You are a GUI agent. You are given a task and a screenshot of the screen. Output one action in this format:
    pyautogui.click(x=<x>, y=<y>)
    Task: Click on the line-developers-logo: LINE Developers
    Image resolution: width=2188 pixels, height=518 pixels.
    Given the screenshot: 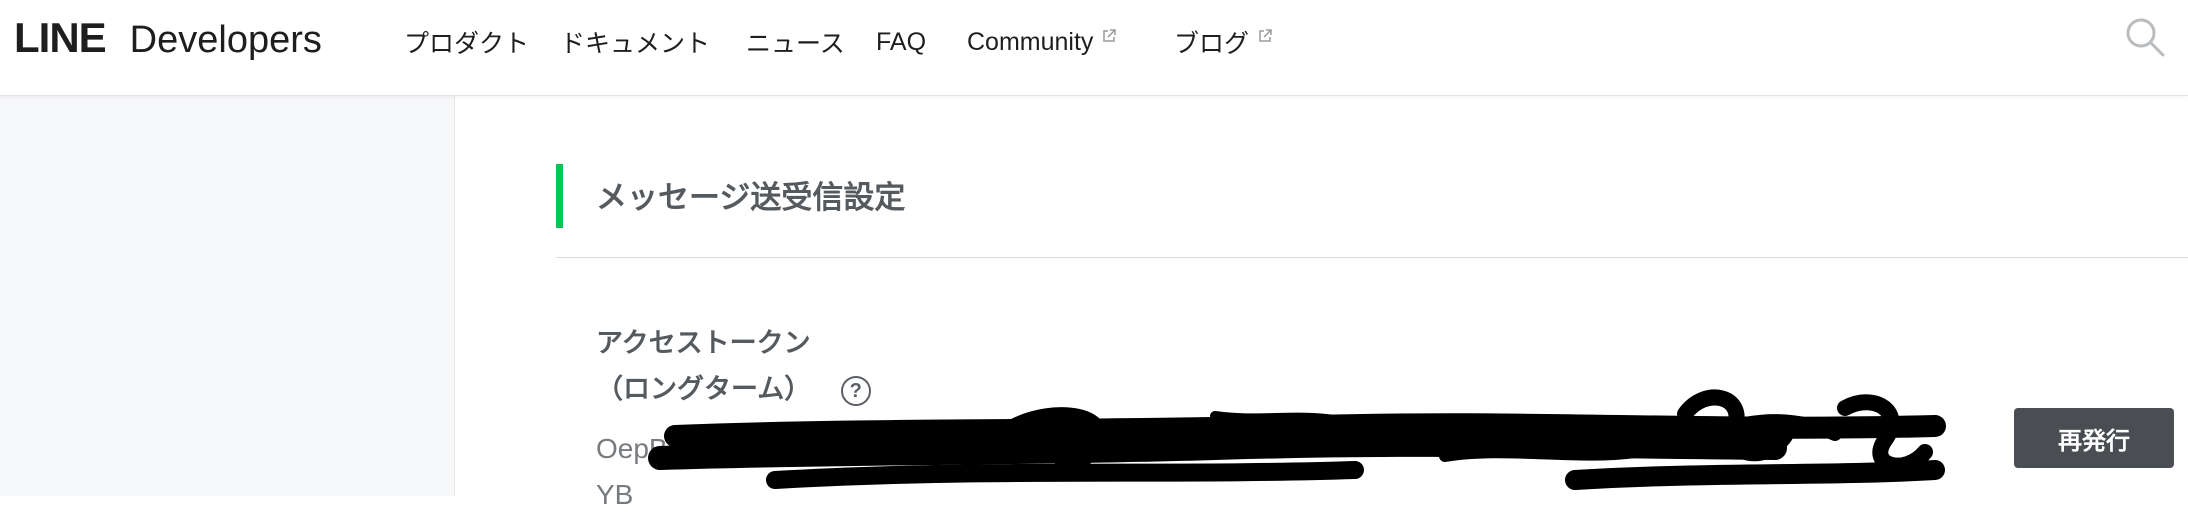 What is the action you would take?
    pyautogui.click(x=168, y=39)
    